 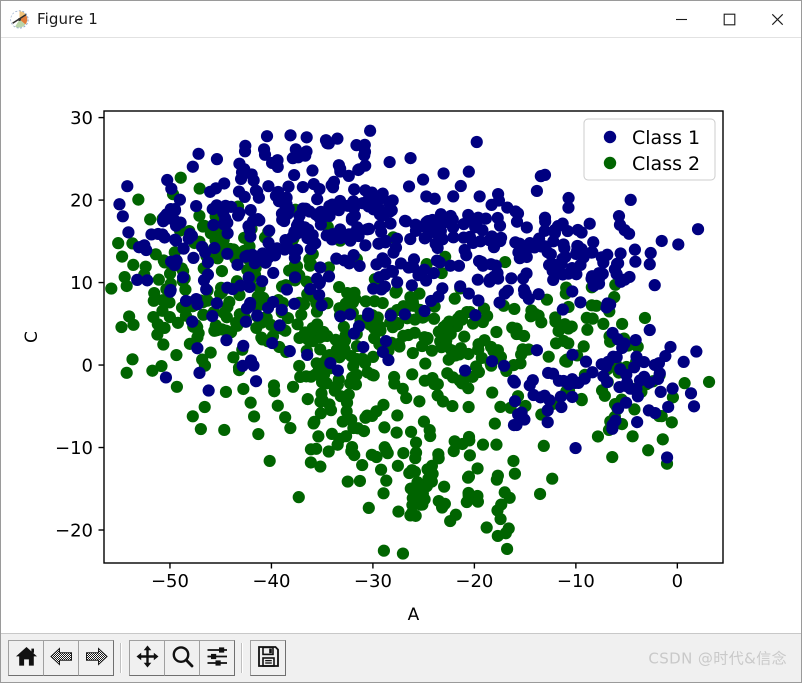 I want to click on svg-text: −40, so click(x=271, y=581).